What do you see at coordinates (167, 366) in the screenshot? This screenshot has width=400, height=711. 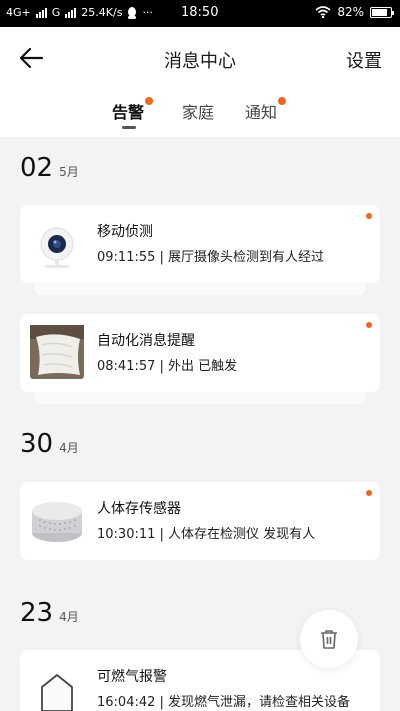 I see `card-description: 08:41:57 | 外出 已触发` at bounding box center [167, 366].